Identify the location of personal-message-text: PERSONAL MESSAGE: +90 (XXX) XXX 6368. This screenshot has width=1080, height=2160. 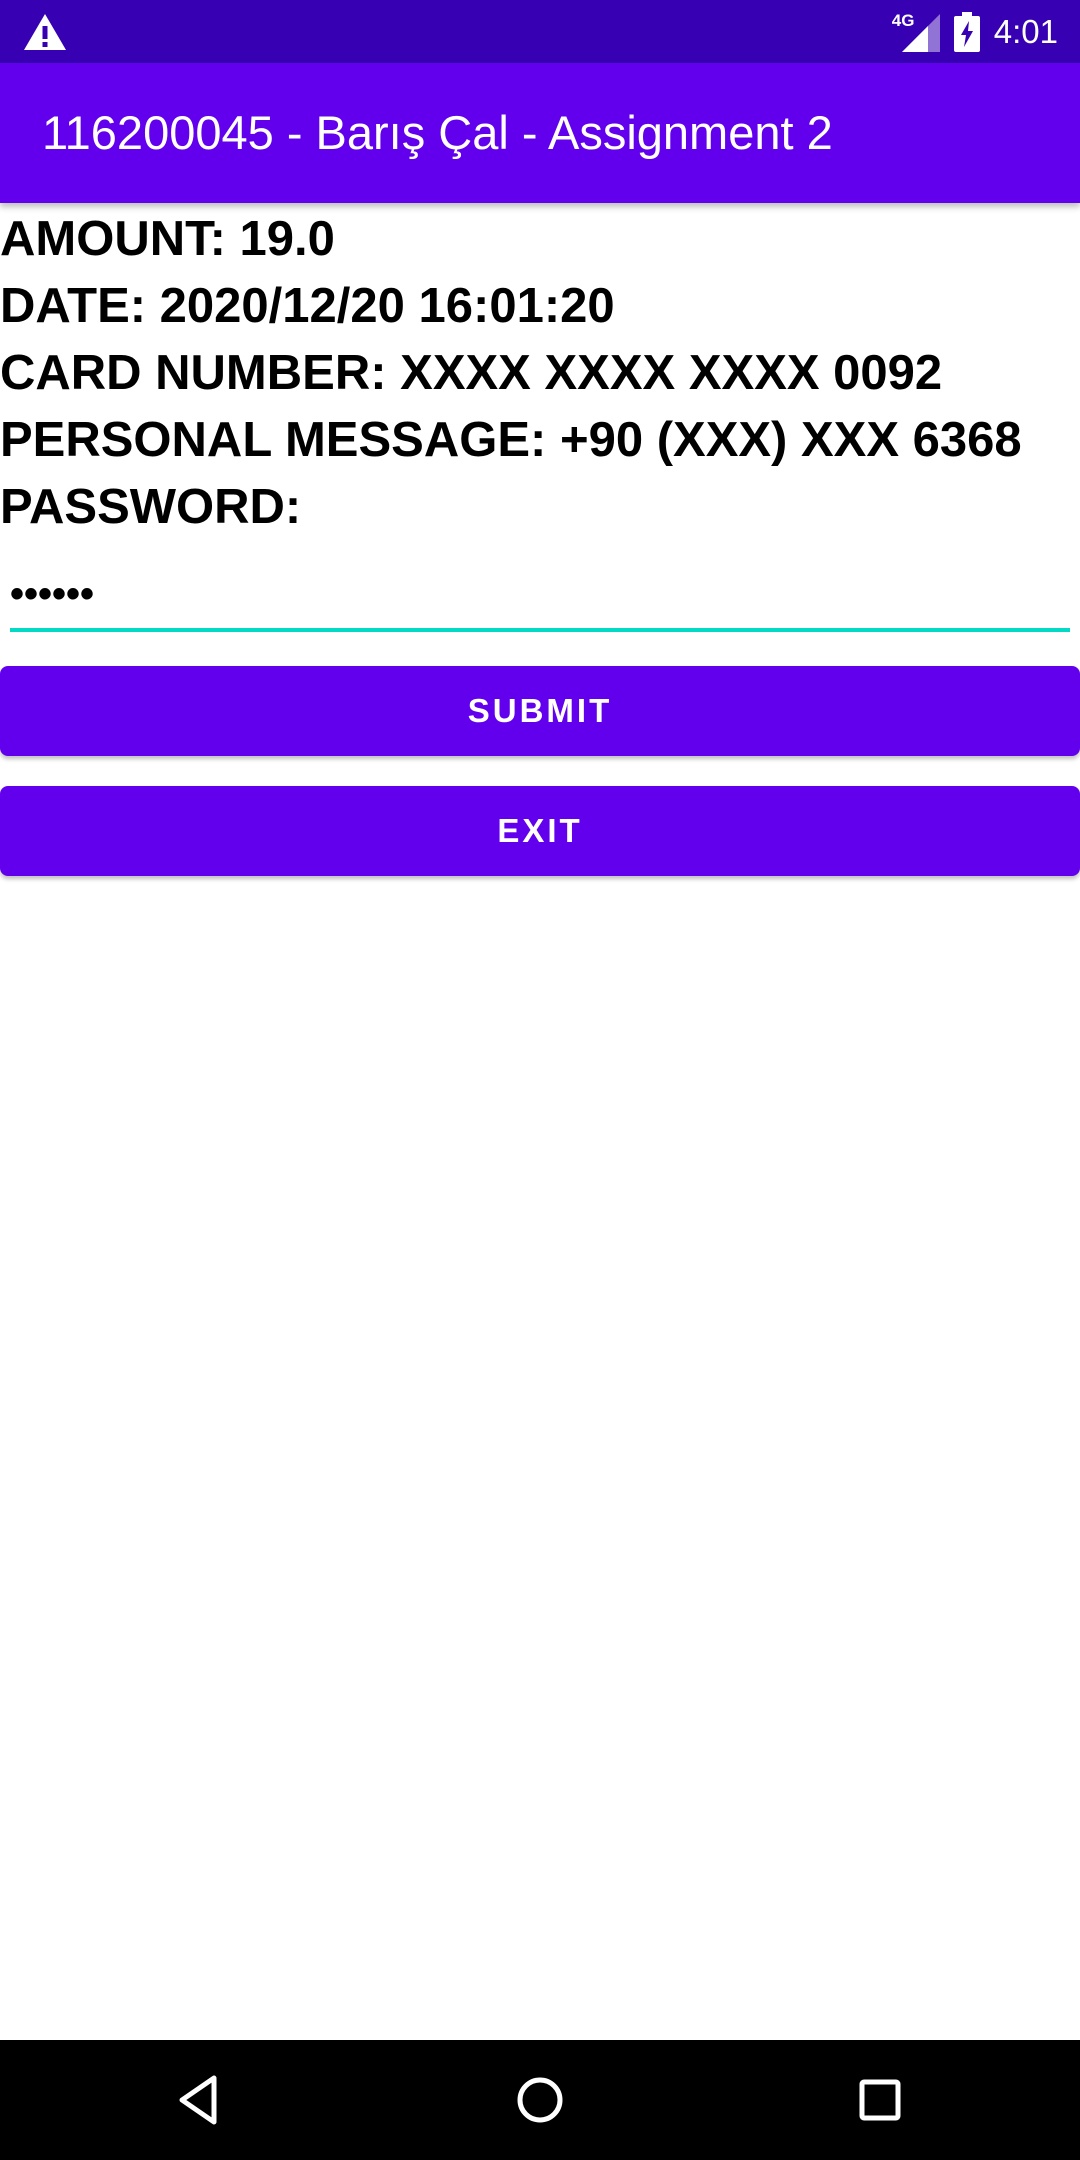
(511, 440).